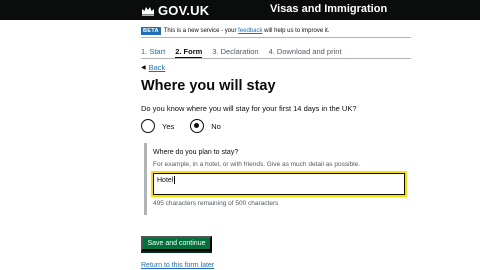 The width and height of the screenshot is (480, 270). What do you see at coordinates (205, 126) in the screenshot?
I see `radio-no: No` at bounding box center [205, 126].